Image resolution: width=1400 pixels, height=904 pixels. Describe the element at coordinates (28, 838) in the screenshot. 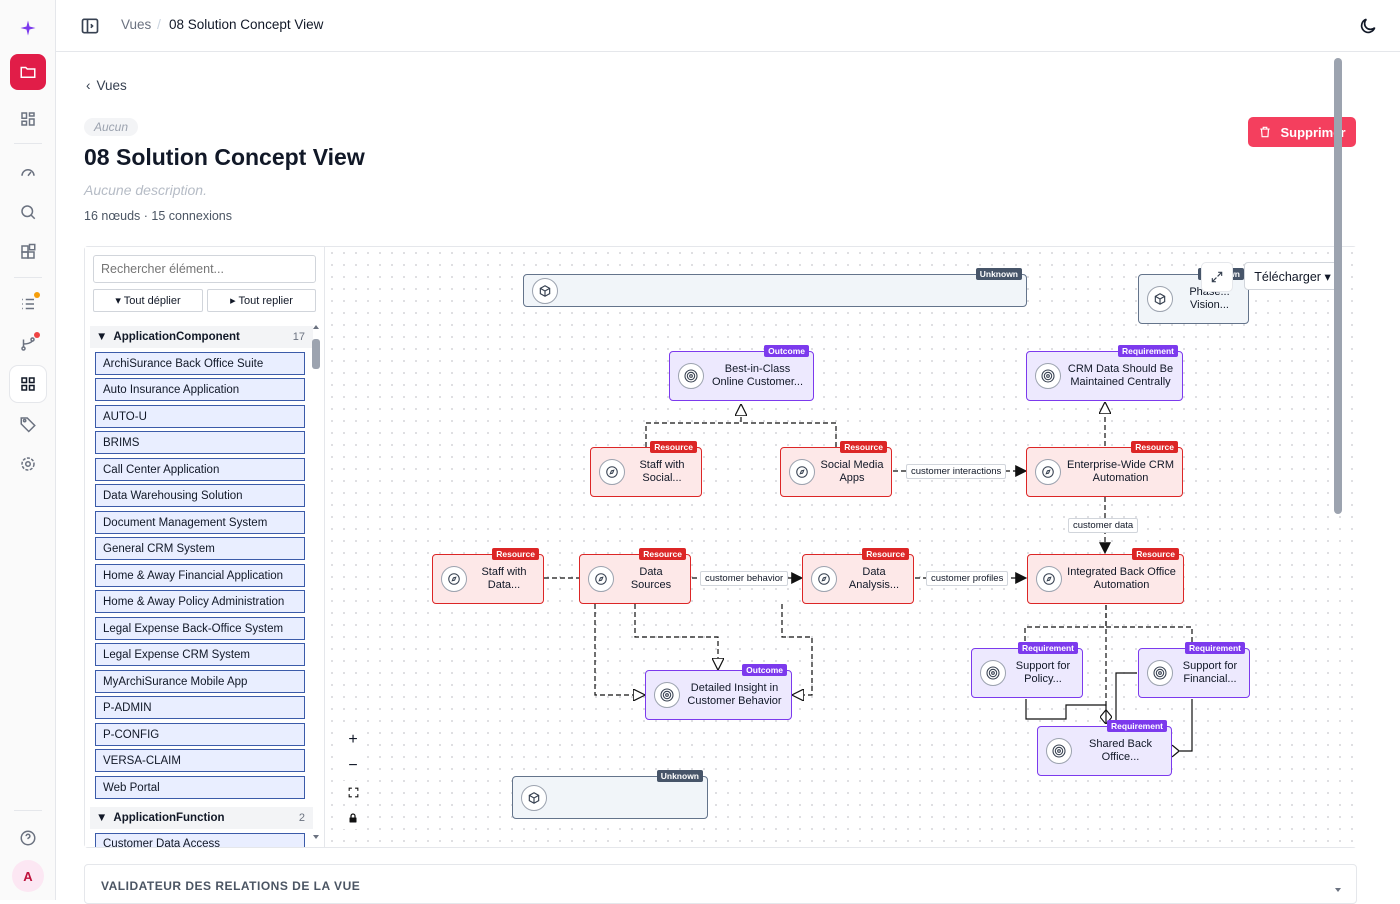

I see `help-icon` at that location.